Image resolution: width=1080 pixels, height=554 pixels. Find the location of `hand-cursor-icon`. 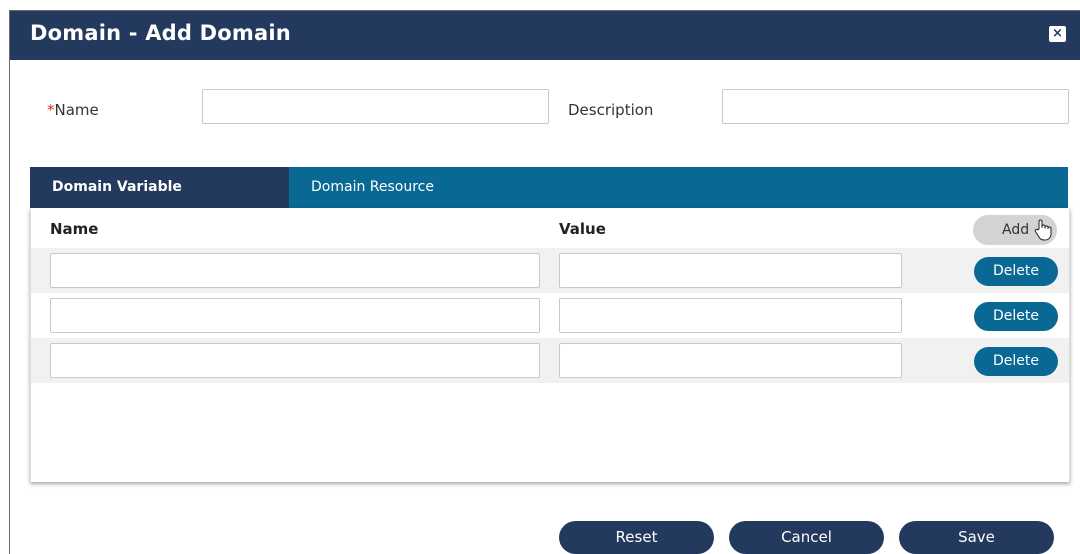

hand-cursor-icon is located at coordinates (1043, 230).